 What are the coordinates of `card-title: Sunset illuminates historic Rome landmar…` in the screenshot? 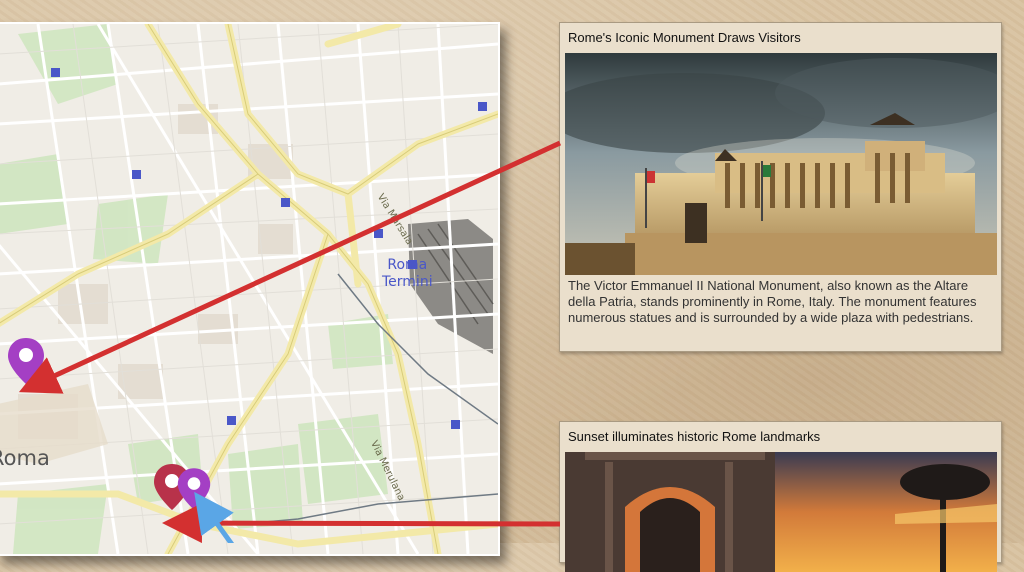 It's located at (694, 436).